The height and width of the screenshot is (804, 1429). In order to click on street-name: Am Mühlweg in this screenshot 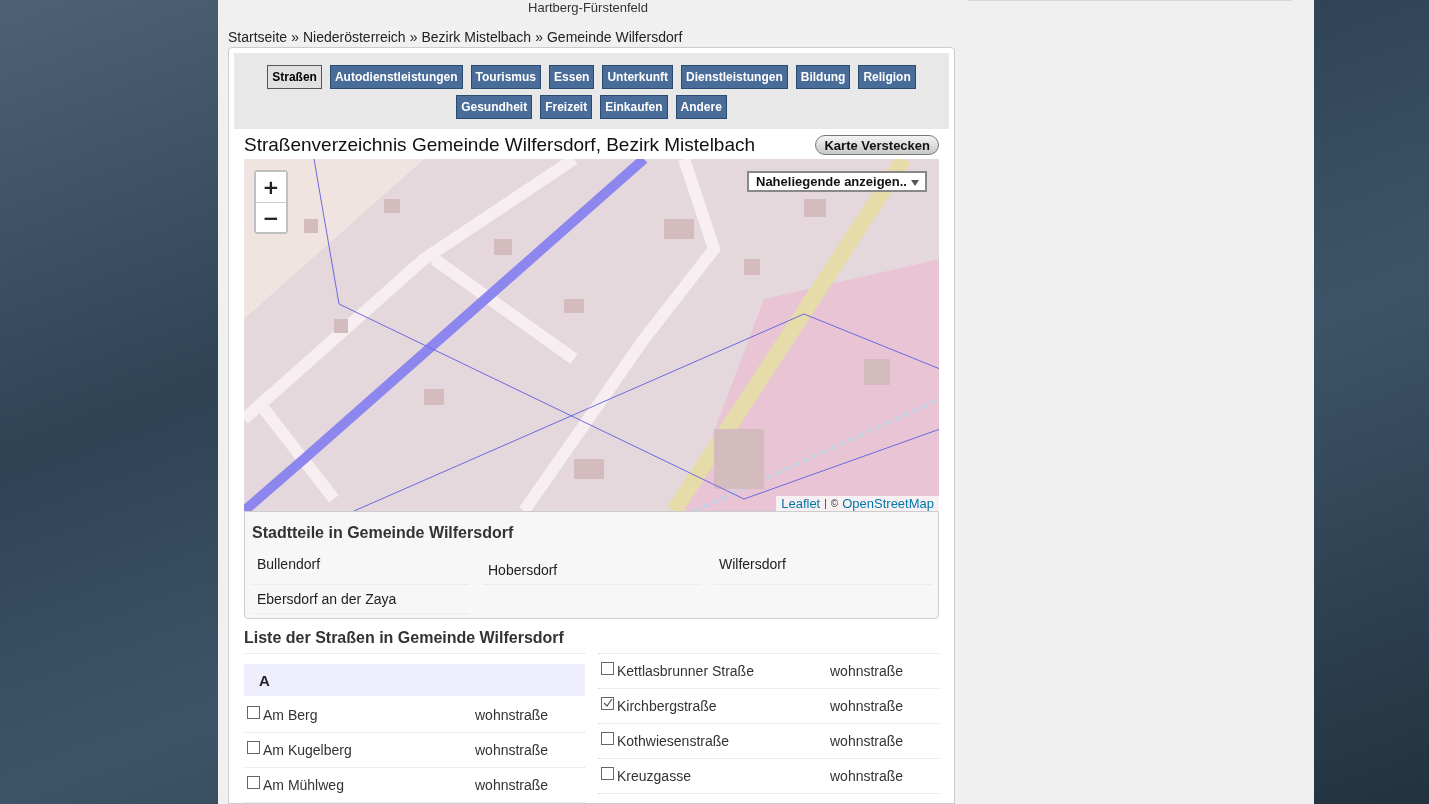, I will do `click(303, 785)`.